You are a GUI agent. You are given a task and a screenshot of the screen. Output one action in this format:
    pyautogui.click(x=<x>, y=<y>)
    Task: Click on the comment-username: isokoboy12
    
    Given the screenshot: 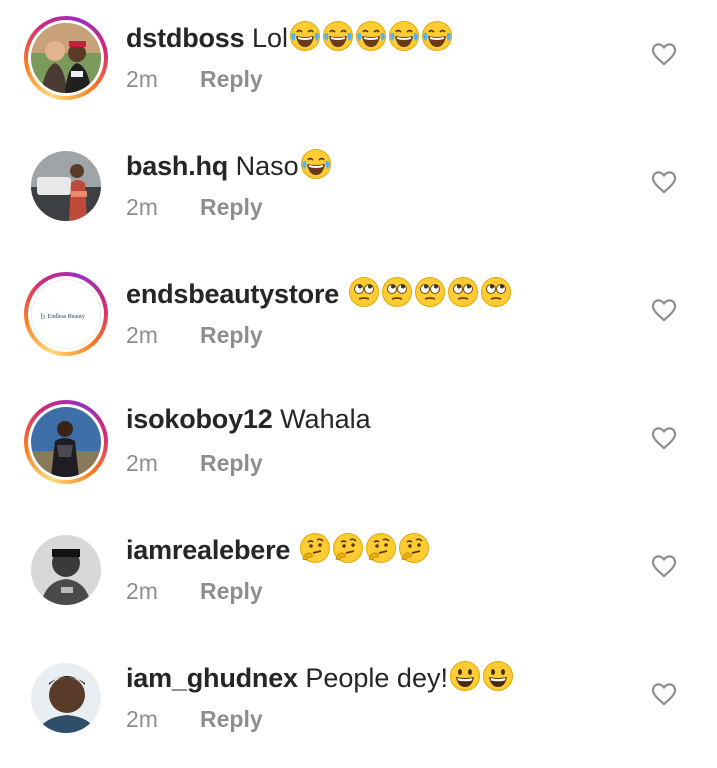 What is the action you would take?
    pyautogui.click(x=199, y=419)
    